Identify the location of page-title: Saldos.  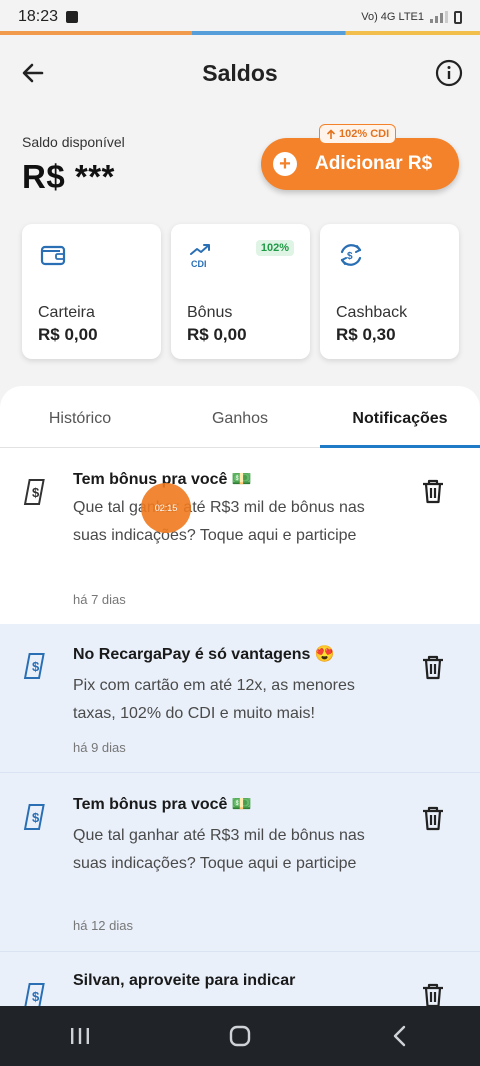
(240, 72).